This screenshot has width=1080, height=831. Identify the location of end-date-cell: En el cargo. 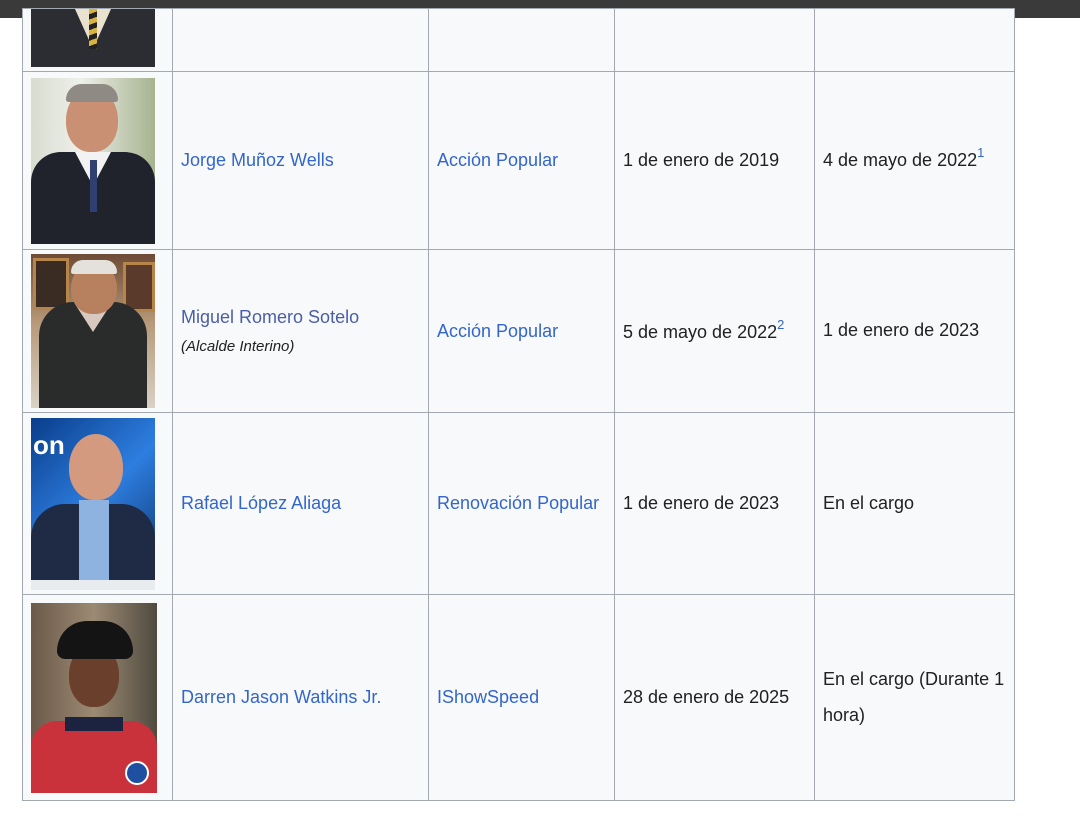
(914, 503).